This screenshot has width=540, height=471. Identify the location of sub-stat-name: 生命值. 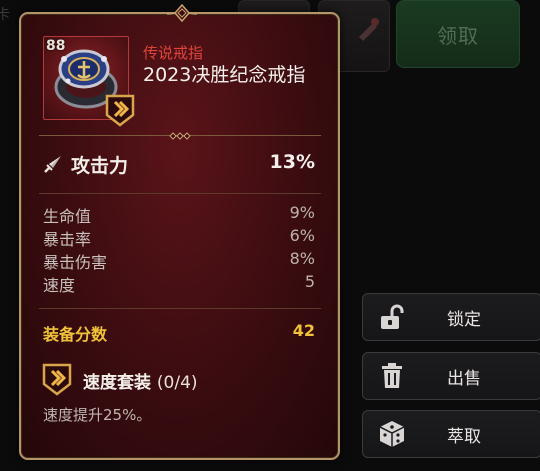
(67, 216).